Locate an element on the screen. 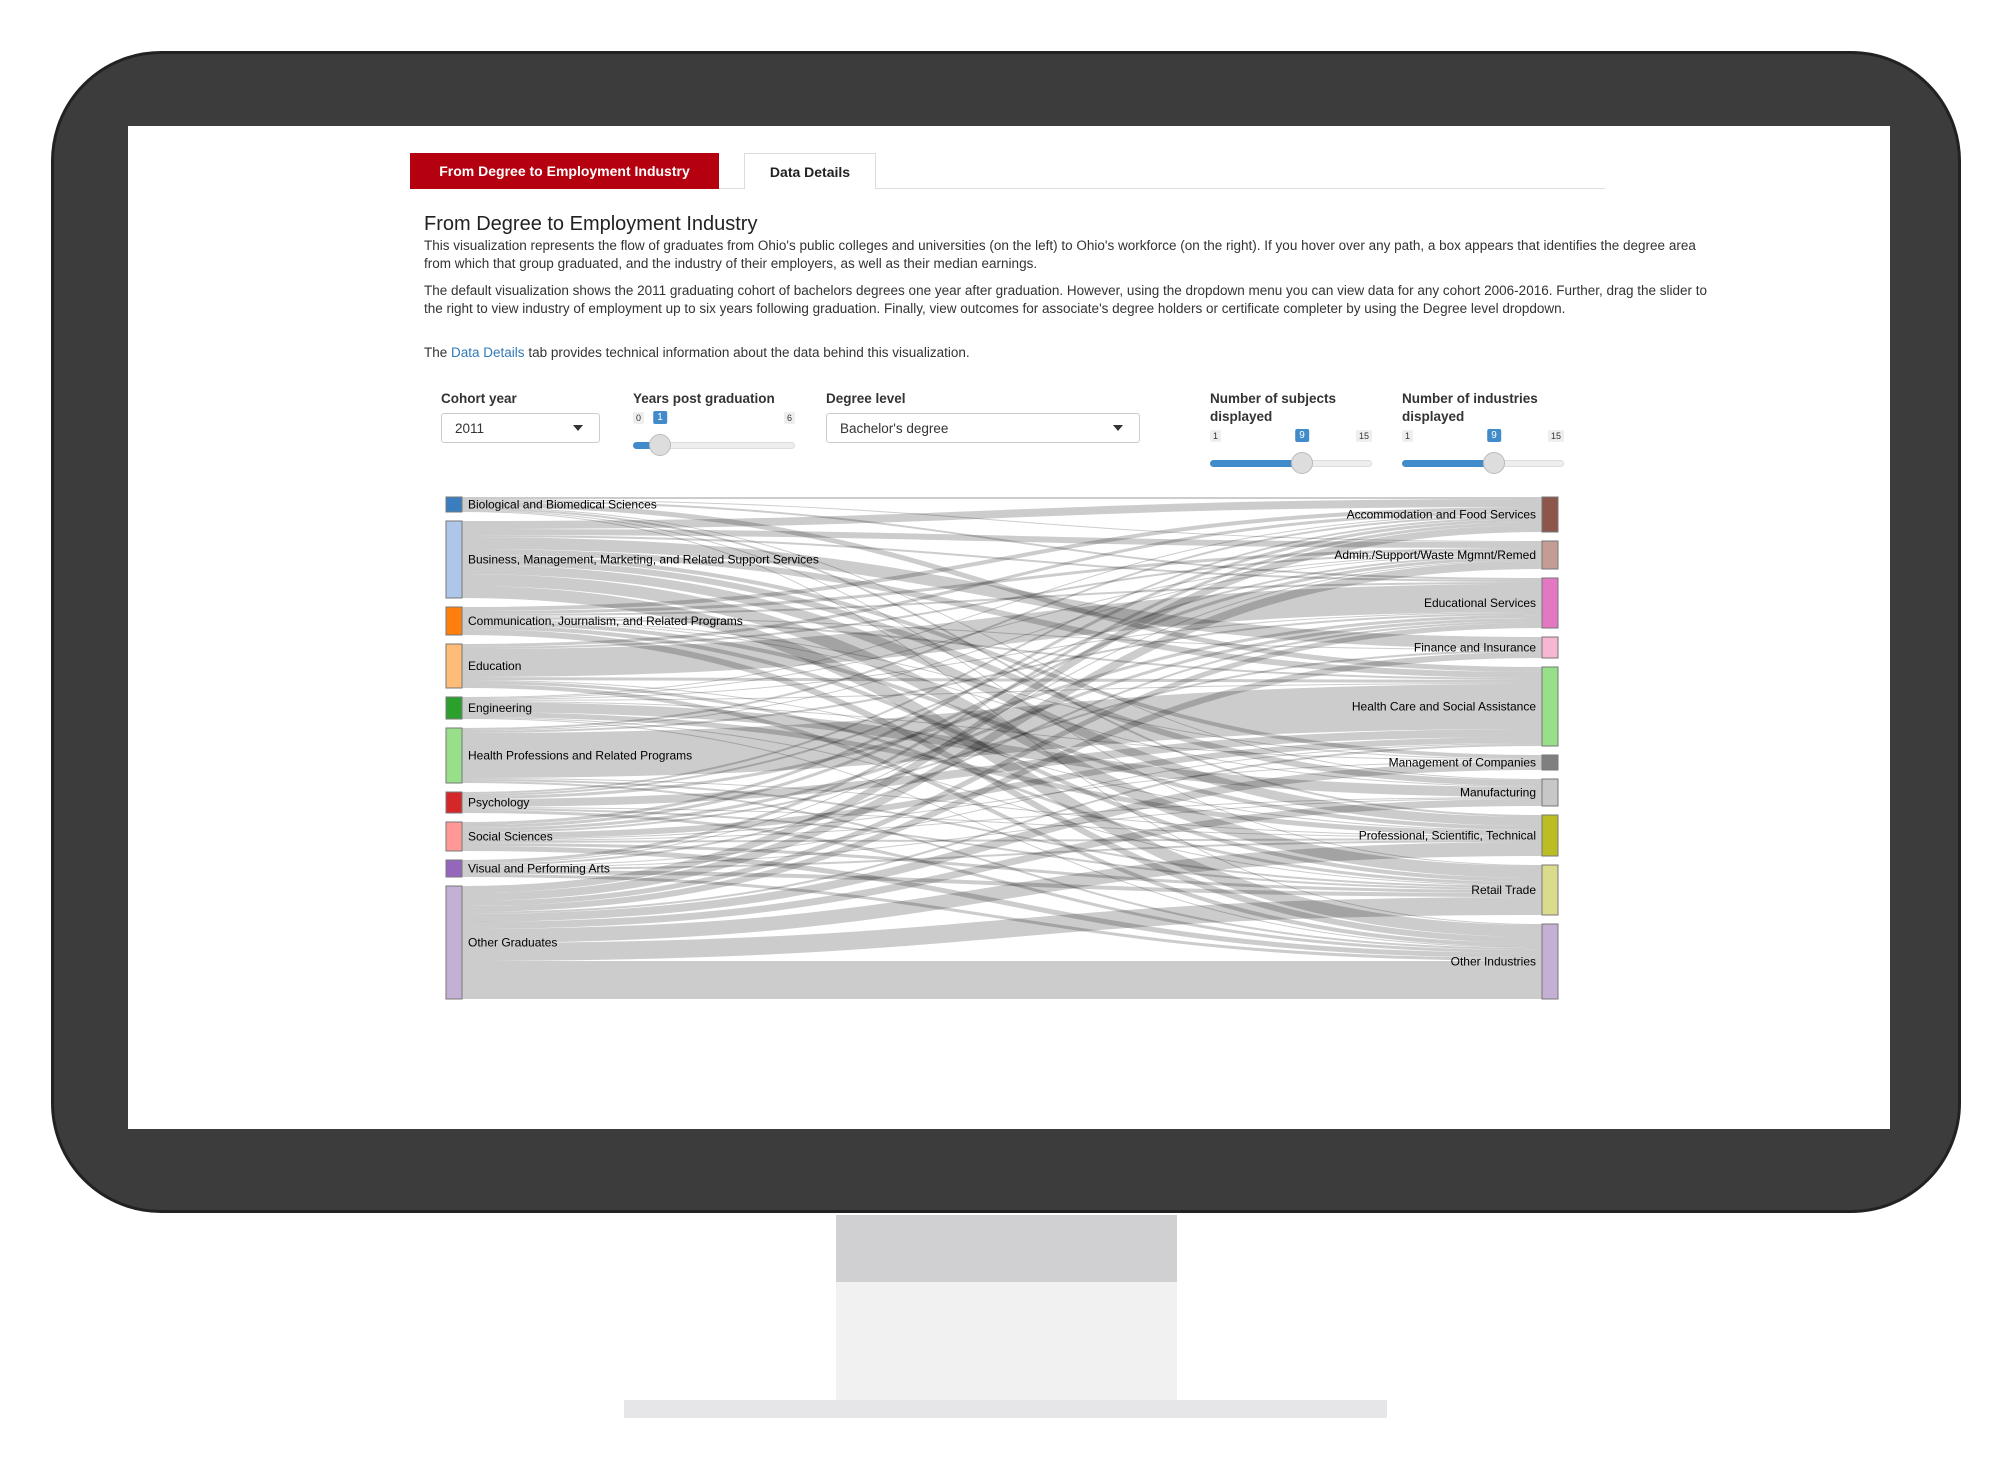  sankey-node-label: Other Industries is located at coordinates (1493, 962).